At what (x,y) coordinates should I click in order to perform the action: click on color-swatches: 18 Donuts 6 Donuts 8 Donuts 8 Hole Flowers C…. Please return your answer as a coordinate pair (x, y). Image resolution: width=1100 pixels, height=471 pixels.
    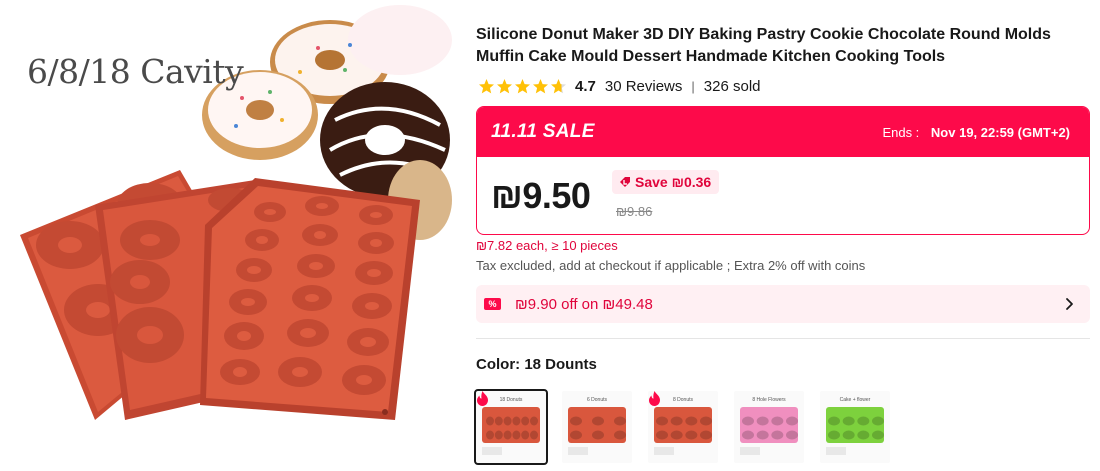
    Looking at the image, I should click on (682, 427).